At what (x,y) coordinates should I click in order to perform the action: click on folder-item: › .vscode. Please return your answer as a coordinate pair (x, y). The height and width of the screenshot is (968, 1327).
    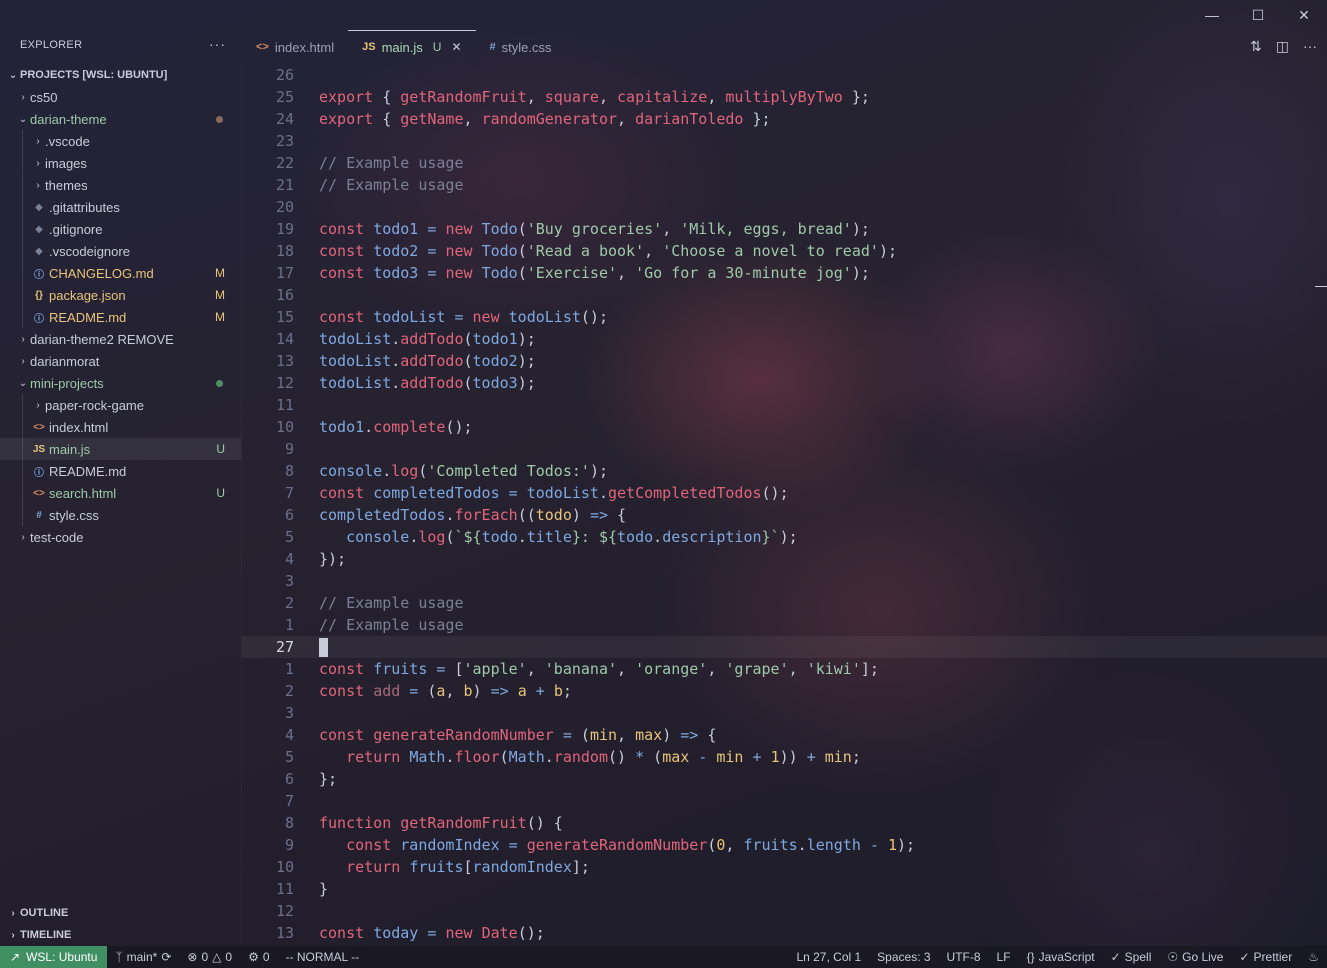
    Looking at the image, I should click on (120, 141).